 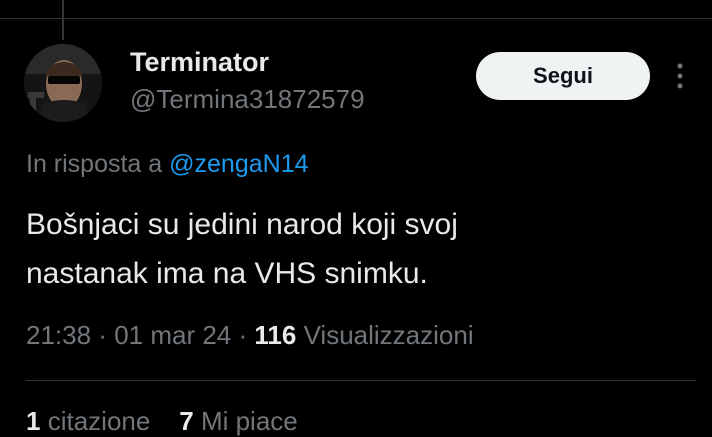 What do you see at coordinates (94, 164) in the screenshot?
I see `reply-prefix: In risposta a` at bounding box center [94, 164].